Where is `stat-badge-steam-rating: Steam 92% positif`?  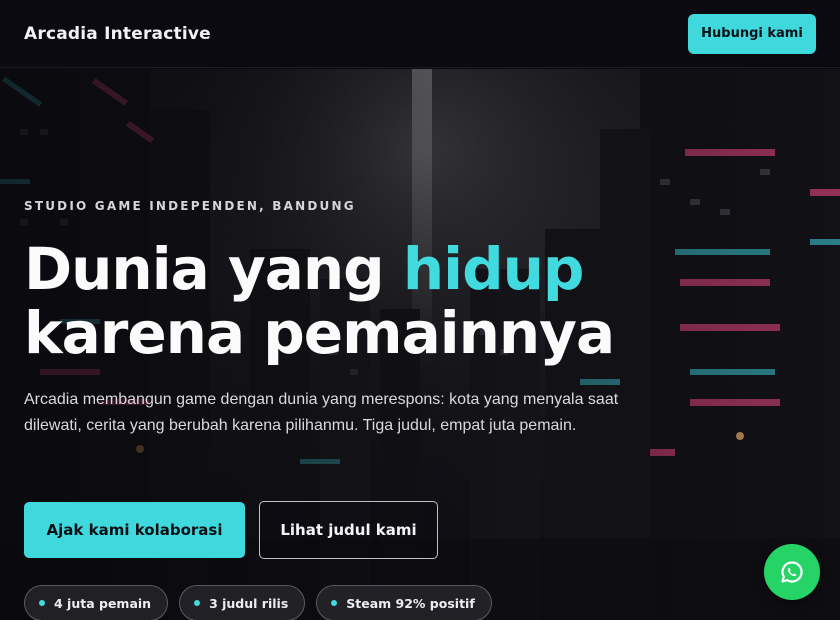 stat-badge-steam-rating: Steam 92% positif is located at coordinates (404, 602).